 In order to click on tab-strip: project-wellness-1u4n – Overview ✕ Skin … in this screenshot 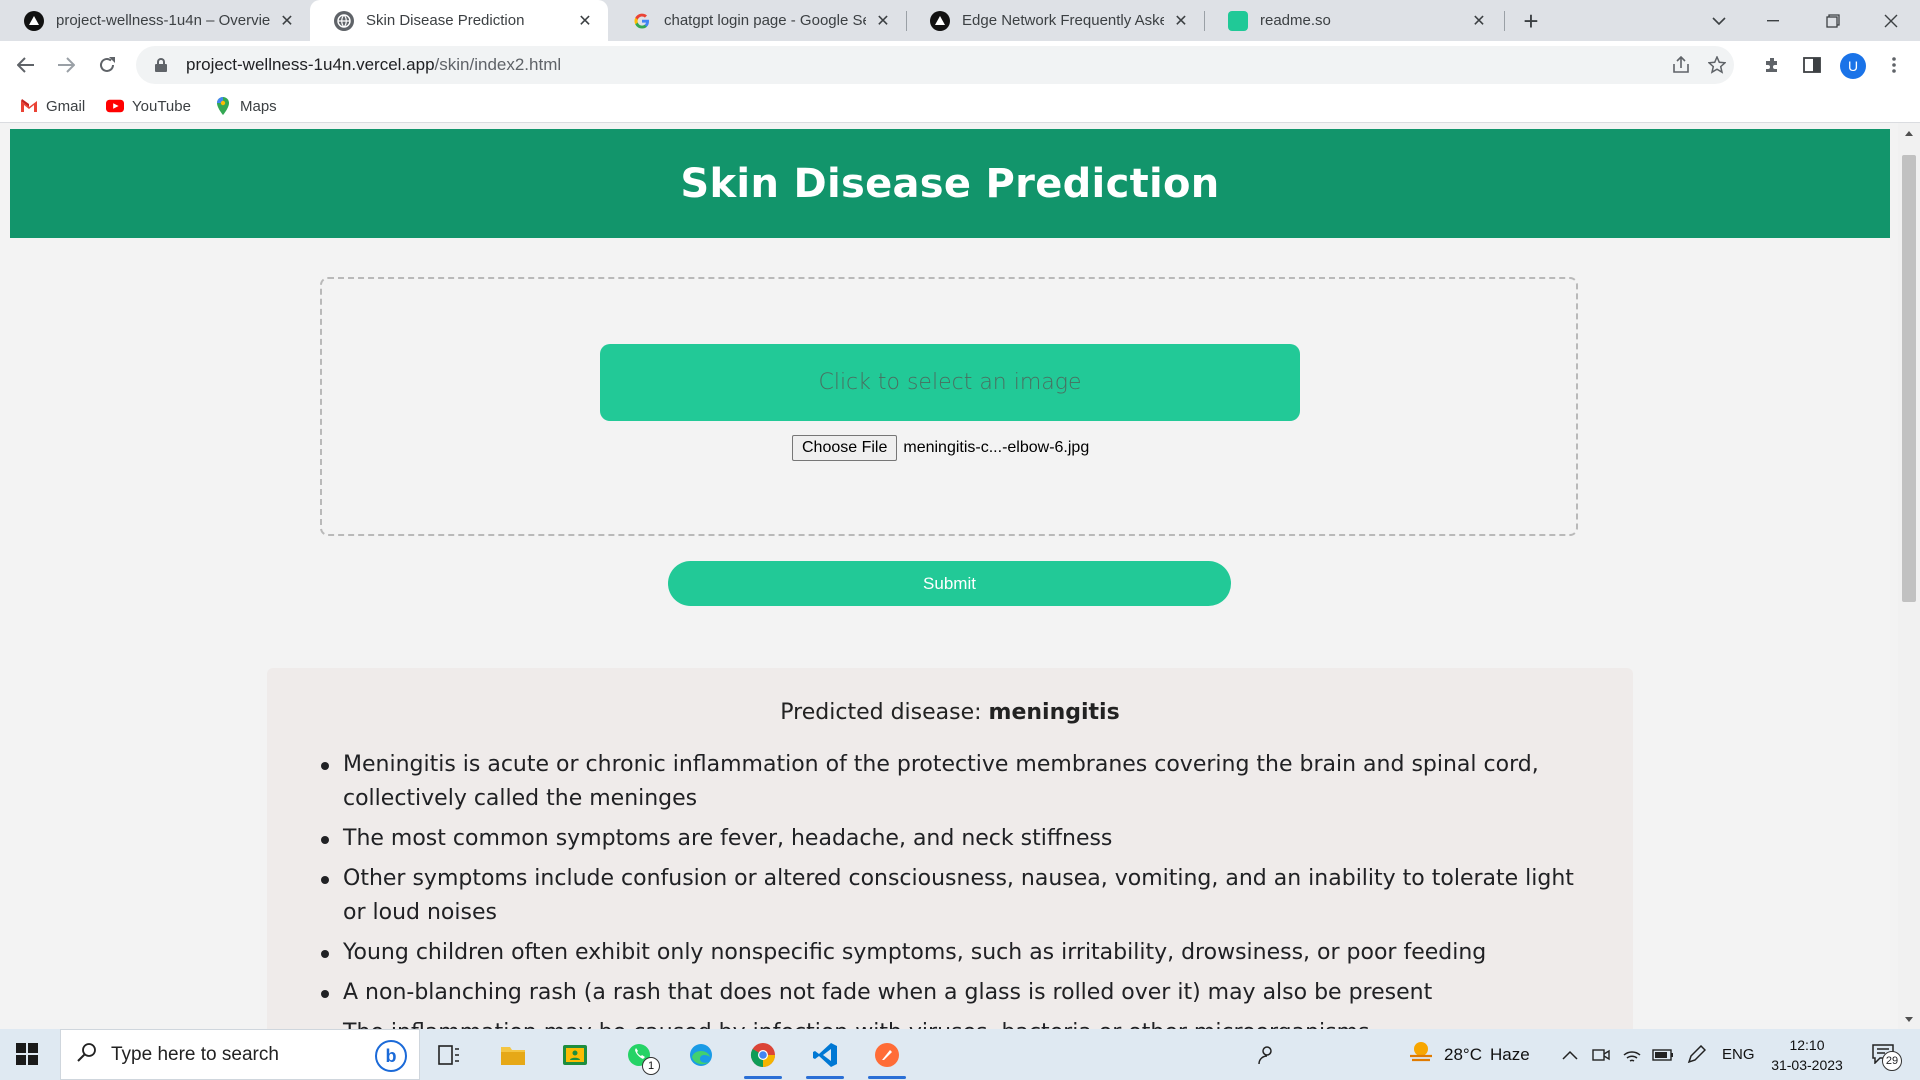, I will do `click(960, 20)`.